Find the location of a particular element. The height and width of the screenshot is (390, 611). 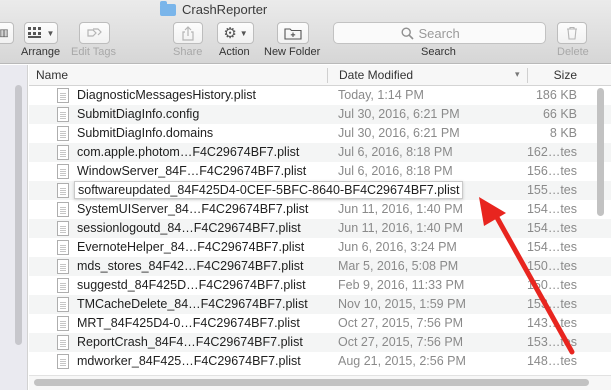

file-date: Jul 6, 2016, 8:18 PM is located at coordinates (395, 171).